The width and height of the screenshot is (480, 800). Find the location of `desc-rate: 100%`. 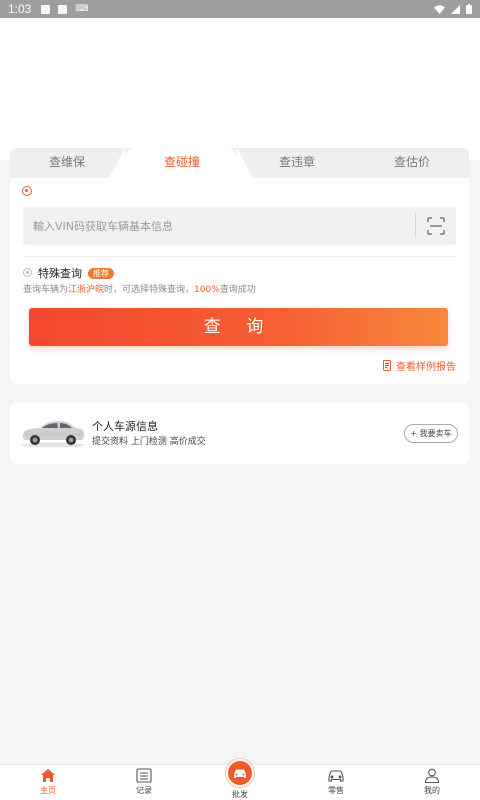

desc-rate: 100% is located at coordinates (207, 290).